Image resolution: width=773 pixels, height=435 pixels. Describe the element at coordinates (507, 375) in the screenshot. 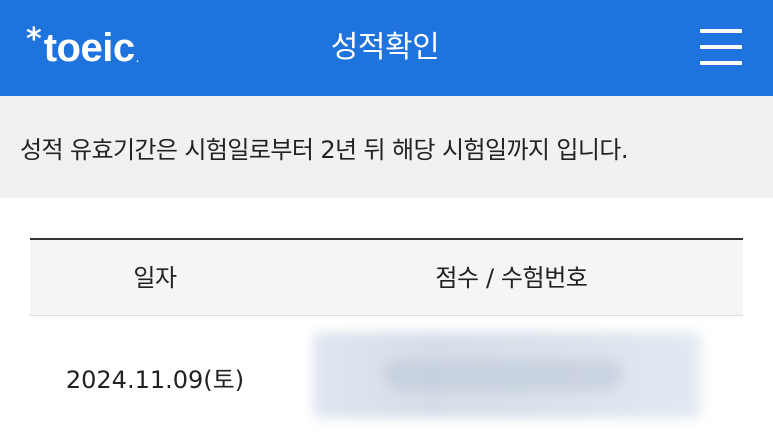

I see `blurred-score-cell` at that location.